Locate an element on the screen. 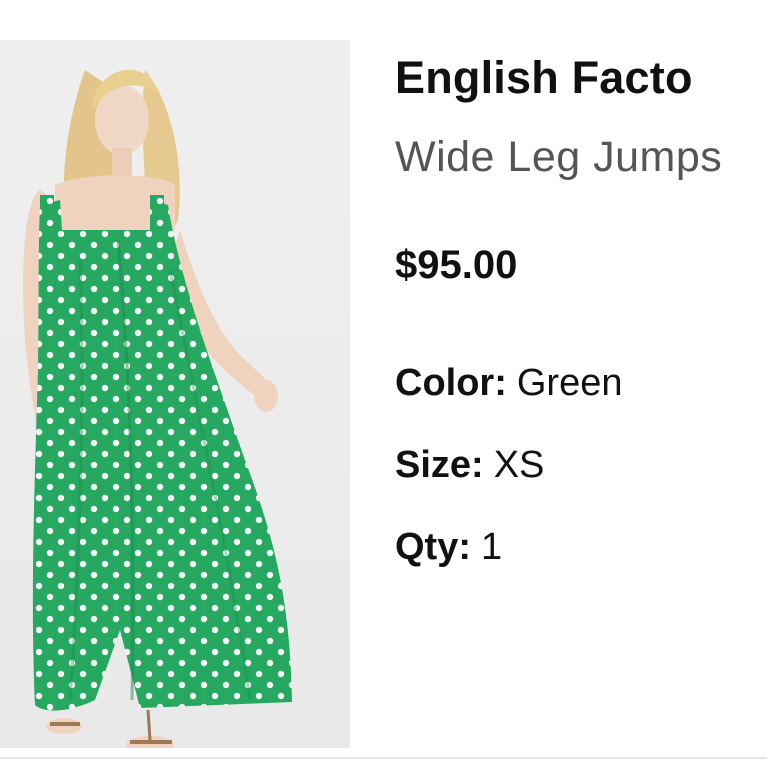 The image size is (767, 767). size-label: Size: is located at coordinates (439, 465).